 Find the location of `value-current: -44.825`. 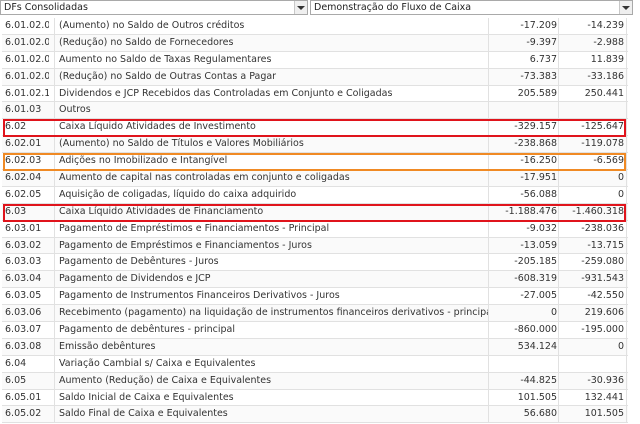

value-current: -44.825 is located at coordinates (522, 380).